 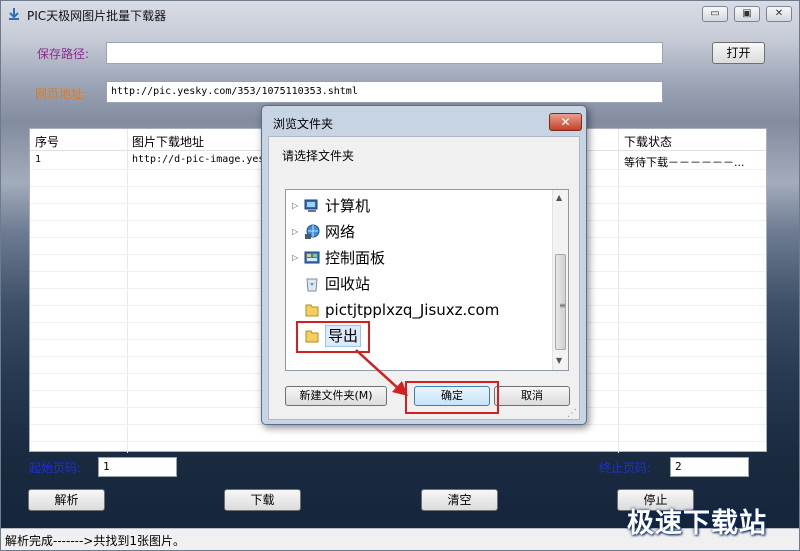 I want to click on column-header-index: 序号, so click(x=47, y=141).